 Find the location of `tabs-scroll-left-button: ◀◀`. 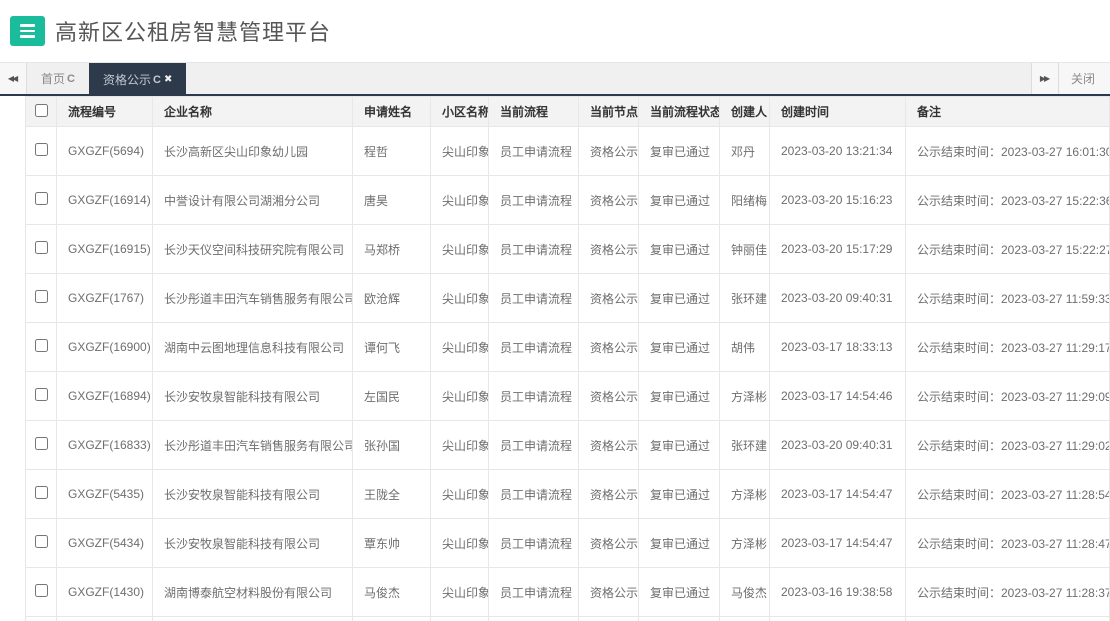

tabs-scroll-left-button: ◀◀ is located at coordinates (13, 78).